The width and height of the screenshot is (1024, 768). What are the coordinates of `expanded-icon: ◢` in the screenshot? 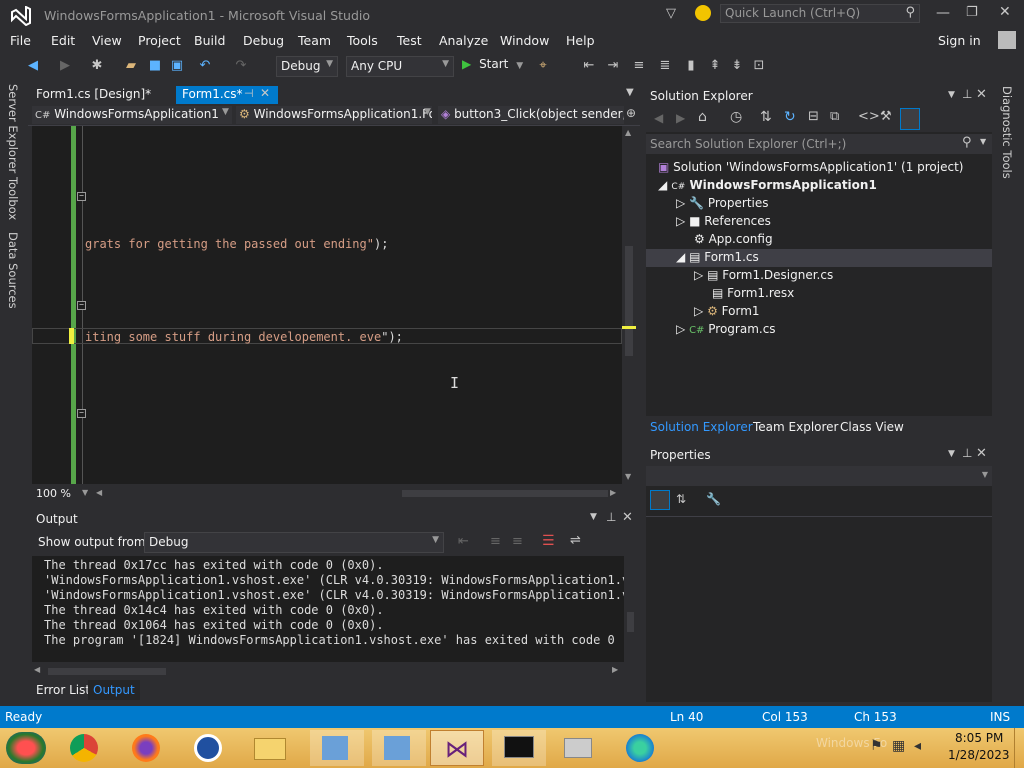 It's located at (662, 185).